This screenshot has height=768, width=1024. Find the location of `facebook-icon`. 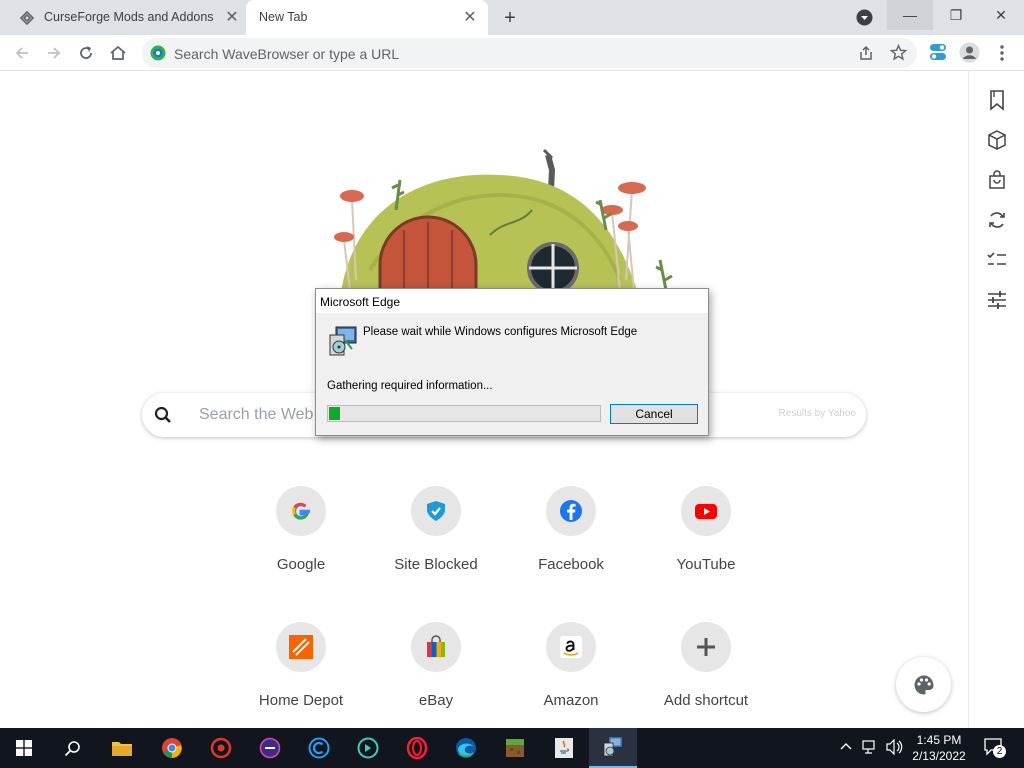

facebook-icon is located at coordinates (571, 511).